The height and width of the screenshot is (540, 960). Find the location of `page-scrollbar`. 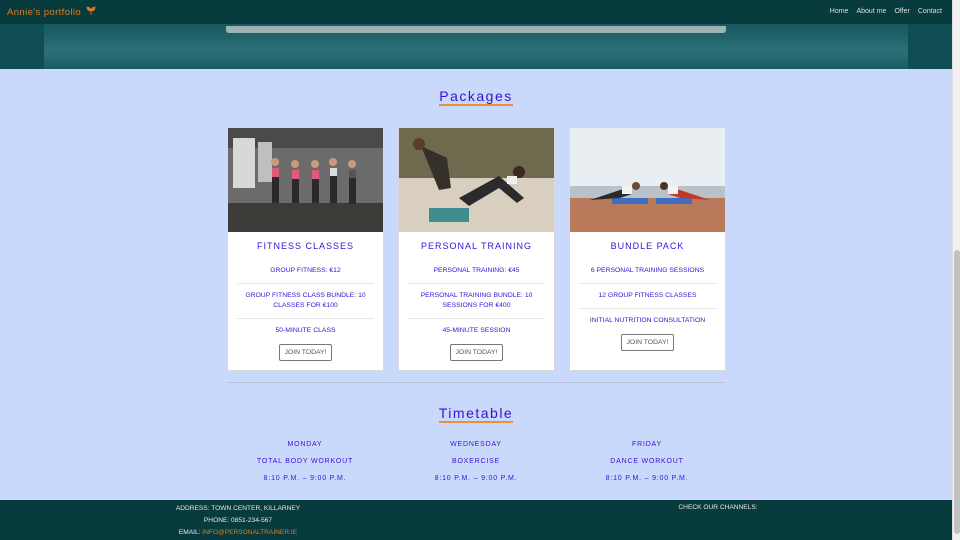

page-scrollbar is located at coordinates (956, 270).